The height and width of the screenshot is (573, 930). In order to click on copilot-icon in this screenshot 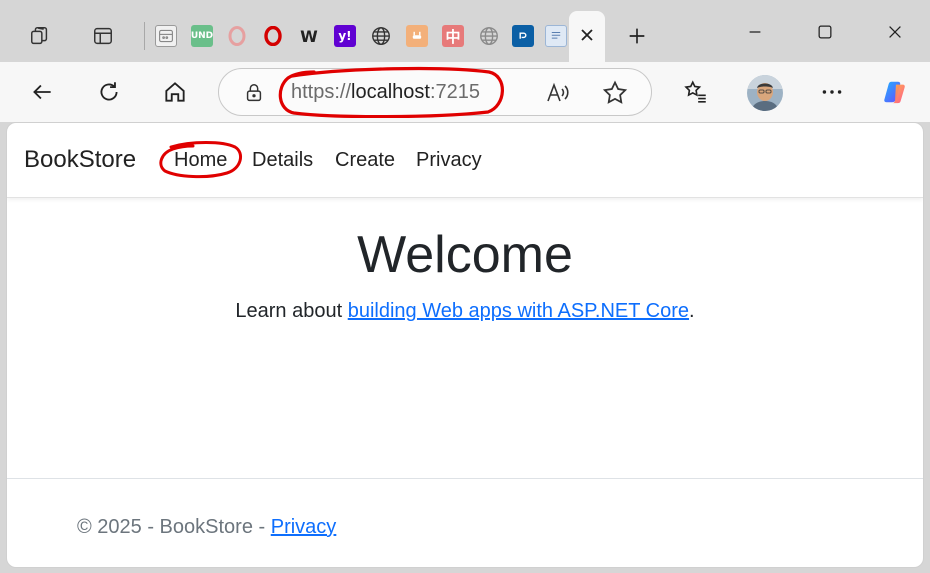, I will do `click(895, 92)`.